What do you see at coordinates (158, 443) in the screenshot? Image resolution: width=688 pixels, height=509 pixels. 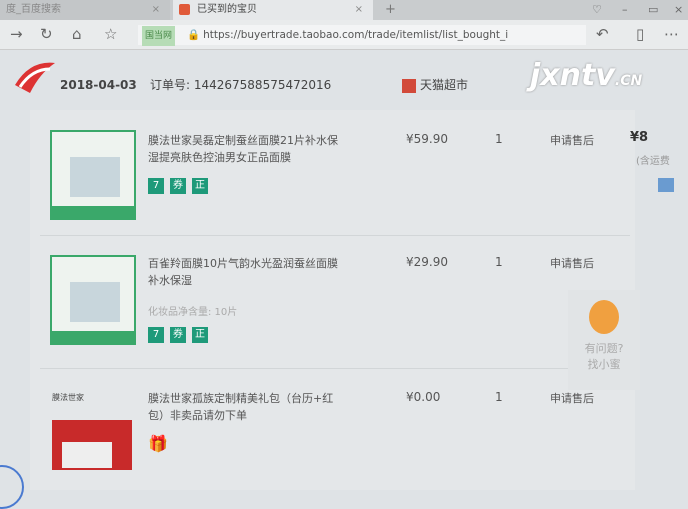 I see `gift-icon: 🎁` at bounding box center [158, 443].